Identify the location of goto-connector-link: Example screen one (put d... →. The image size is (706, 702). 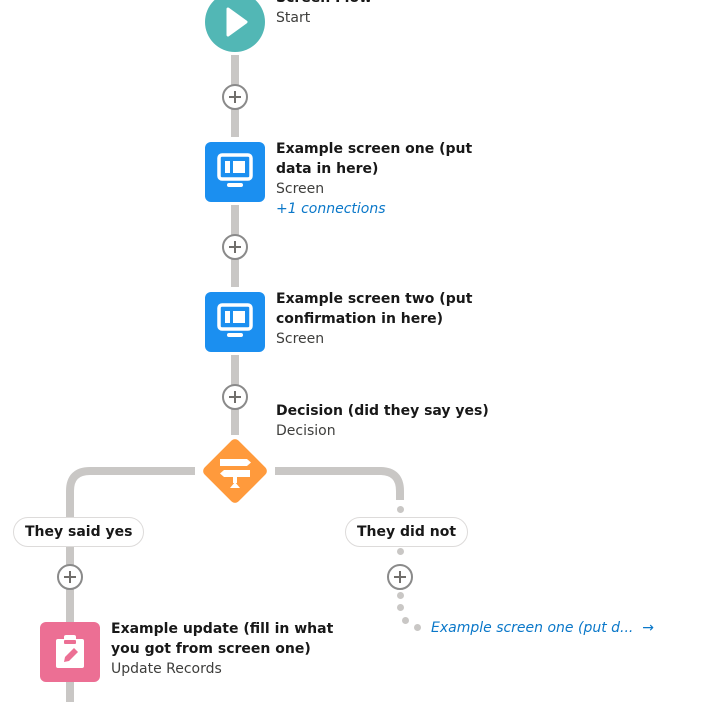
(542, 628).